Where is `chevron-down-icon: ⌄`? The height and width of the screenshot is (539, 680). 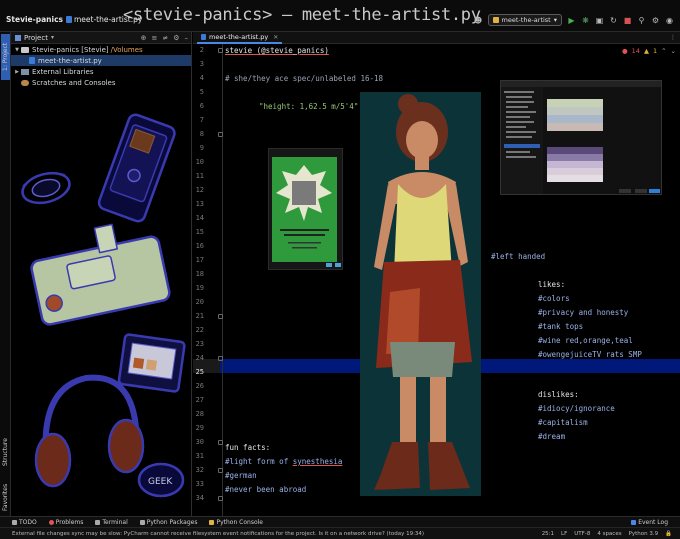 chevron-down-icon: ⌄ is located at coordinates (673, 51).